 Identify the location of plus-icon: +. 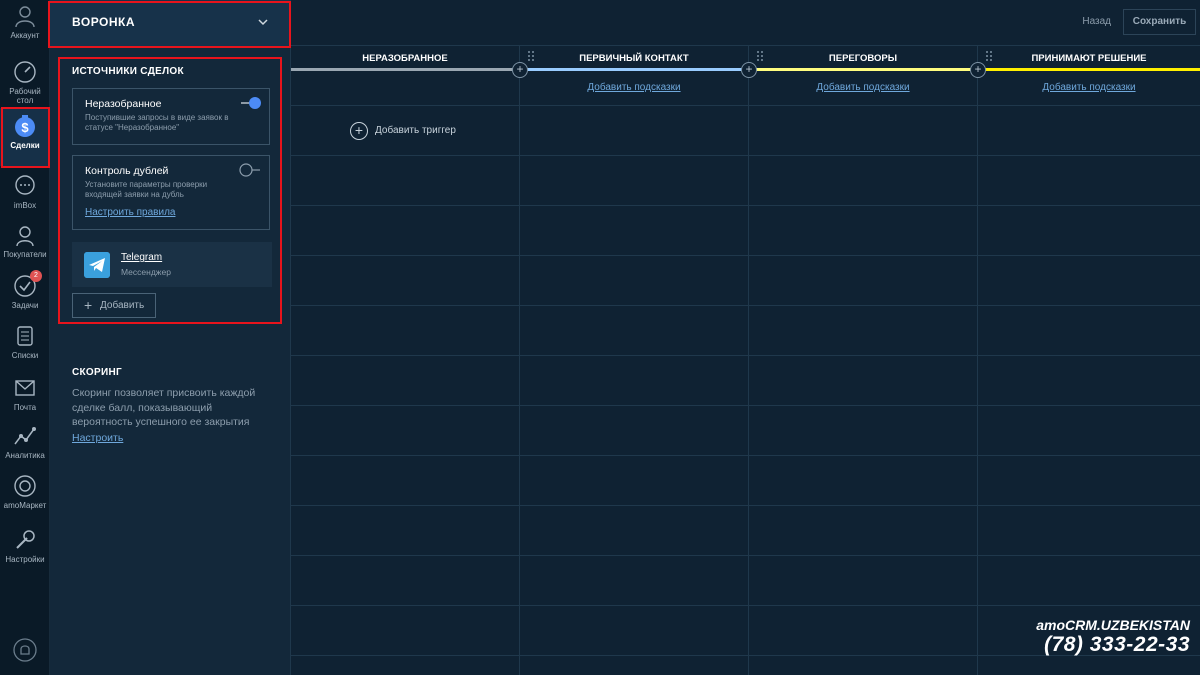
(88, 305).